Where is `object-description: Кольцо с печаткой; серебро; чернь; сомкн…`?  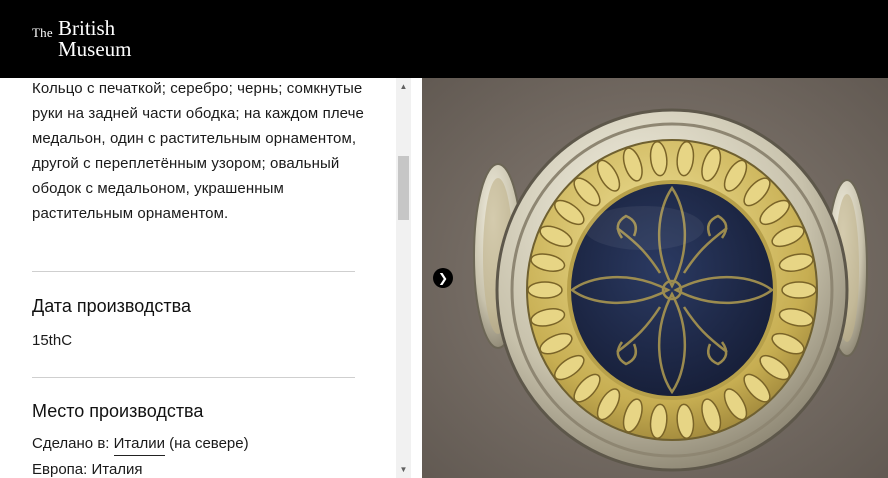 object-description: Кольцо с печаткой; серебро; чернь; сомкн… is located at coordinates (198, 151).